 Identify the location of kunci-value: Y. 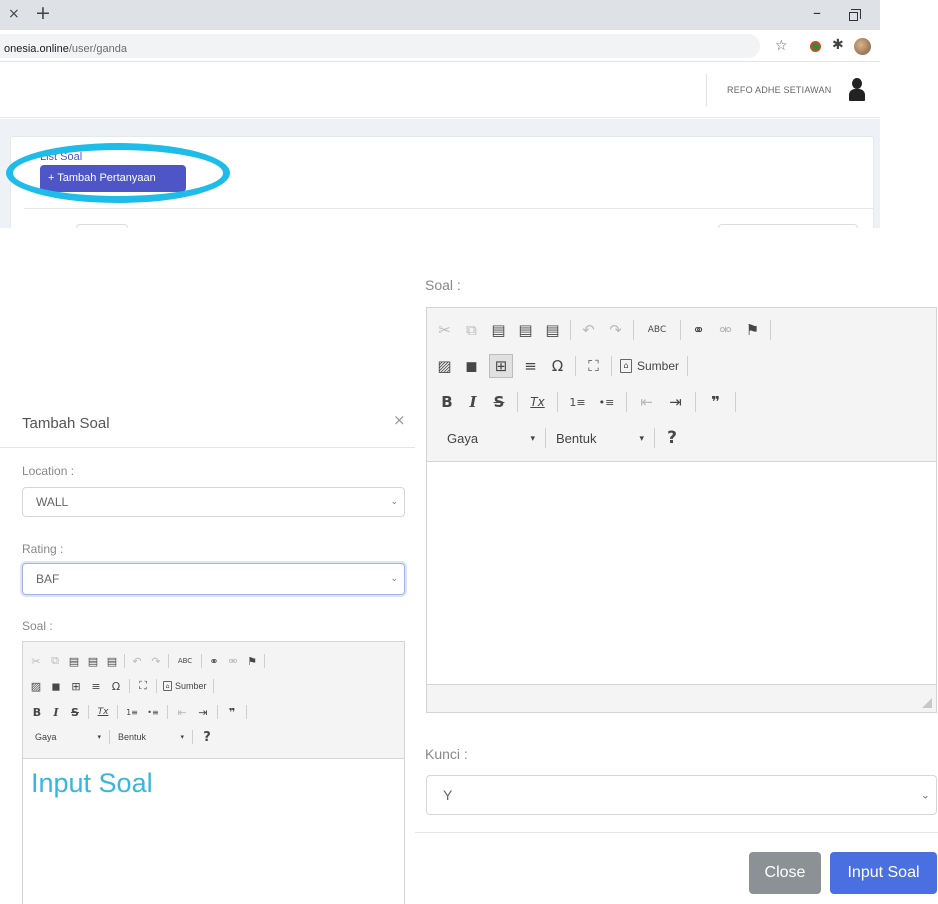
(448, 795).